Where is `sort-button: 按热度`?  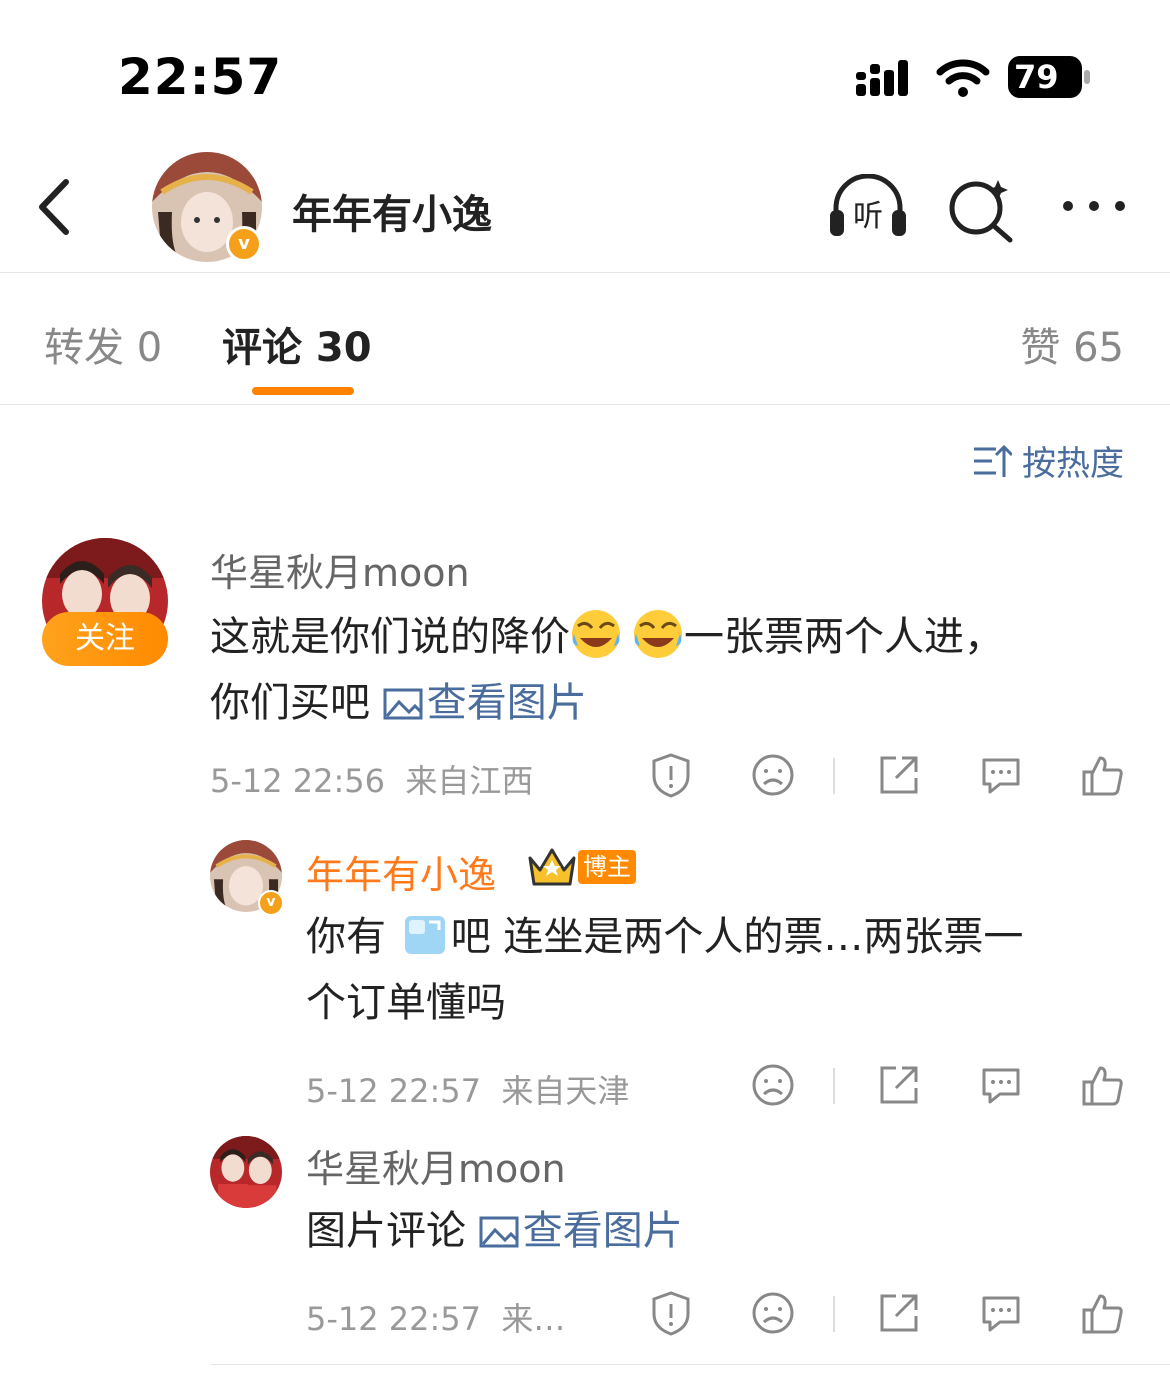 sort-button: 按热度 is located at coordinates (1048, 460).